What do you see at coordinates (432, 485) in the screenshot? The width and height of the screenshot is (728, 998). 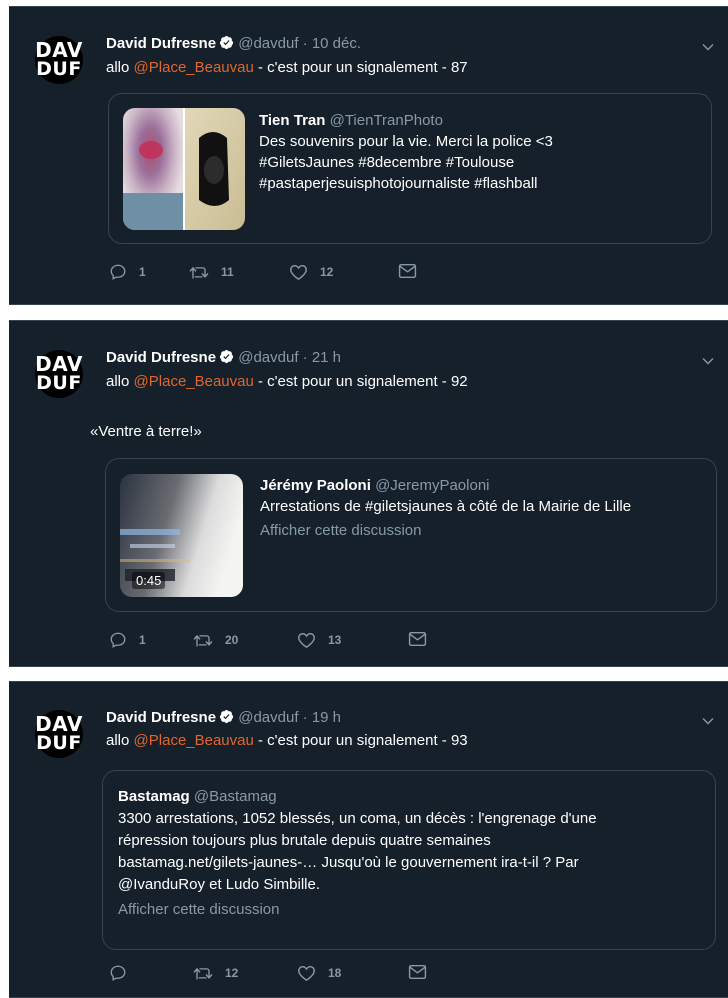 I see `quoted-author-handle: @JeremyPaoloni` at bounding box center [432, 485].